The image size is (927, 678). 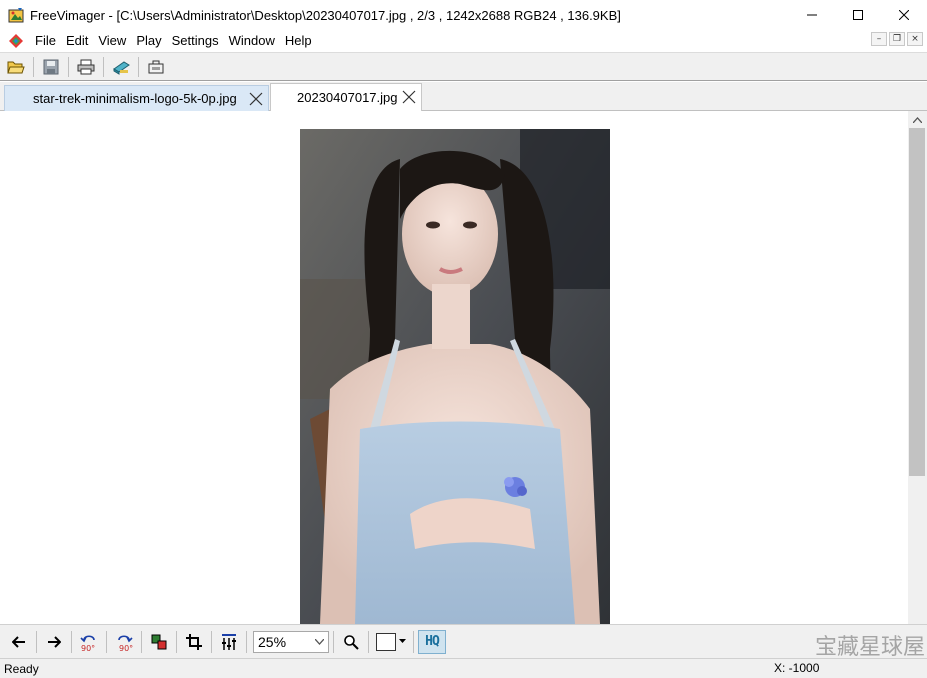 I want to click on save-icon, so click(x=51, y=66).